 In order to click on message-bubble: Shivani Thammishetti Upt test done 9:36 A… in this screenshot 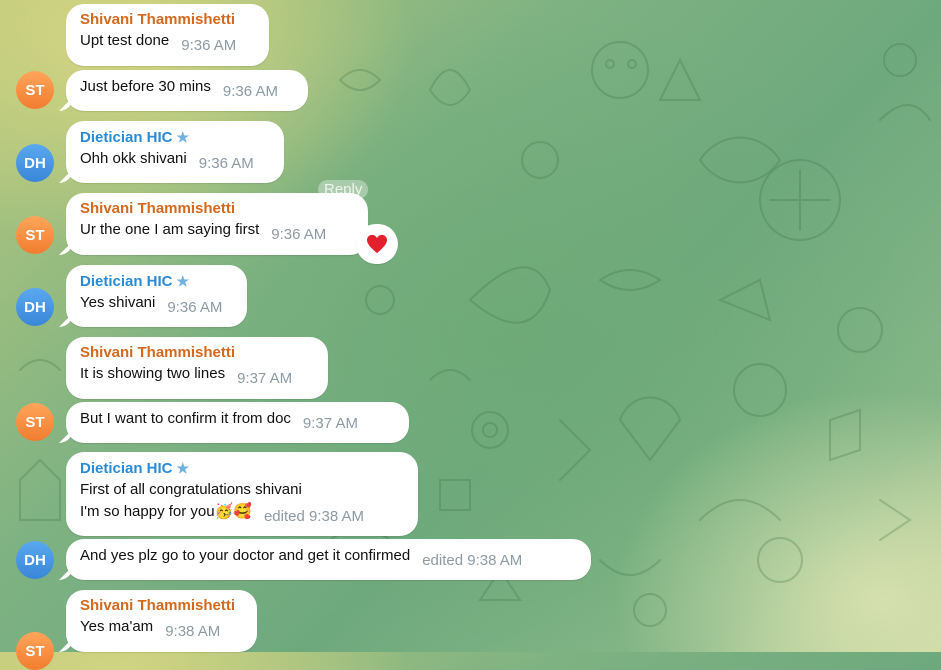, I will do `click(167, 35)`.